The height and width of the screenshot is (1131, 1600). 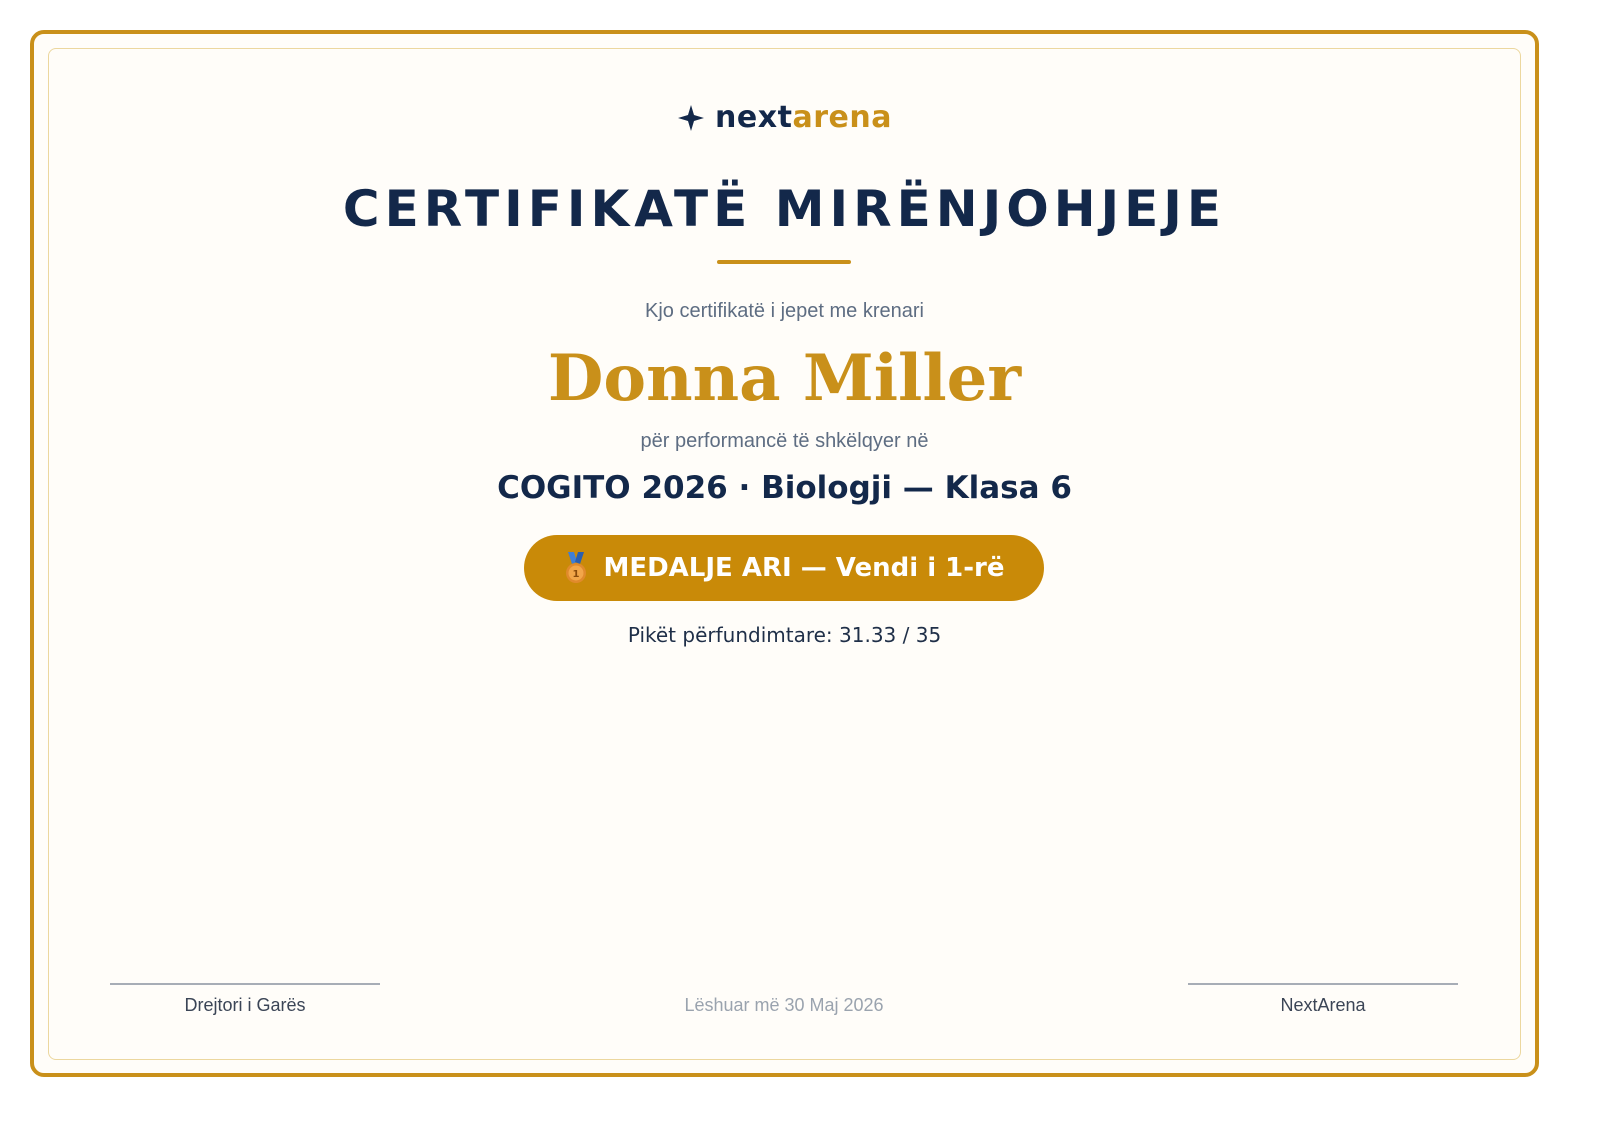 What do you see at coordinates (784, 311) in the screenshot?
I see `presented-text: Kjo certifikatë i jepet me krenari` at bounding box center [784, 311].